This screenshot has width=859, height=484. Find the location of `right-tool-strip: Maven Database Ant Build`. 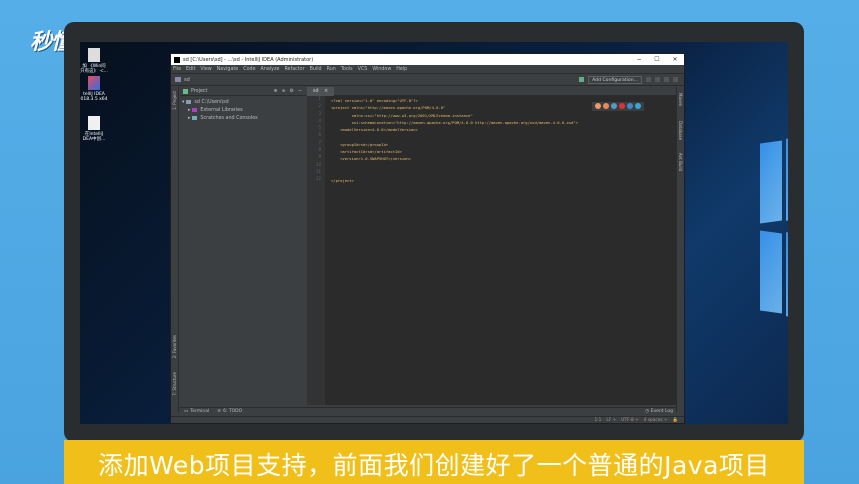

right-tool-strip: Maven Database Ant Build is located at coordinates (680, 249).